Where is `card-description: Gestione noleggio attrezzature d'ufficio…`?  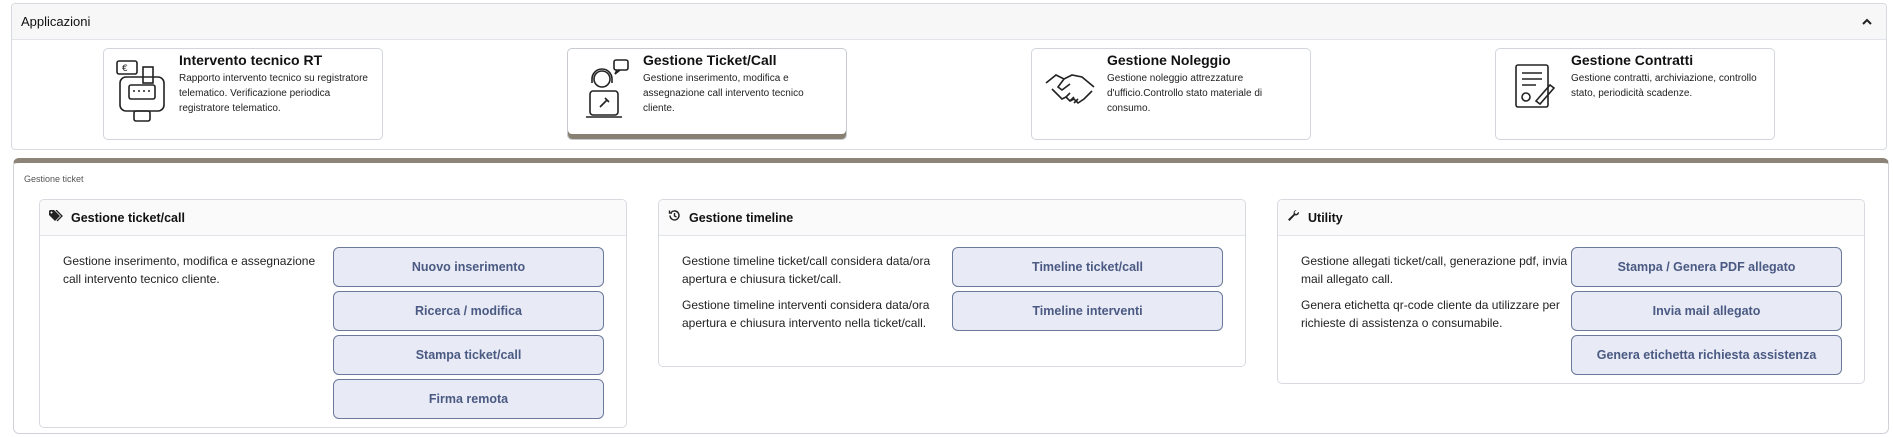 card-description: Gestione noleggio attrezzature d'ufficio… is located at coordinates (1185, 93).